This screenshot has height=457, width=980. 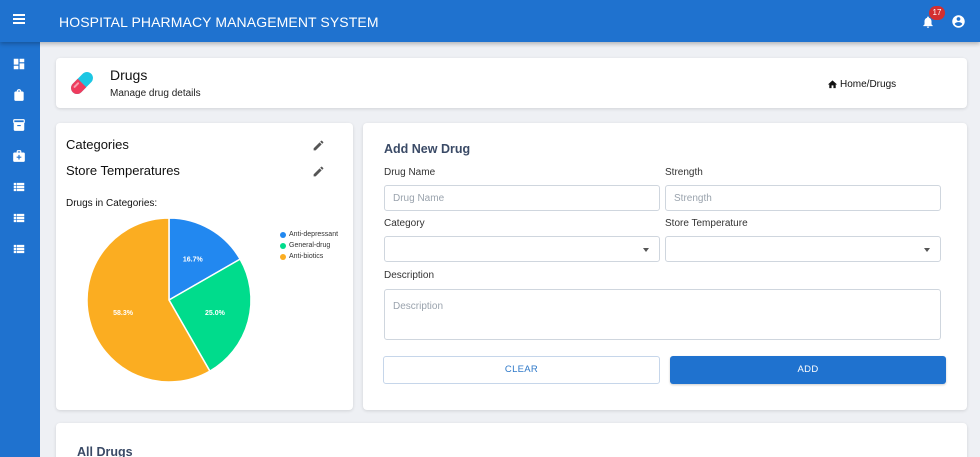 I want to click on archive-icon, so click(x=19, y=125).